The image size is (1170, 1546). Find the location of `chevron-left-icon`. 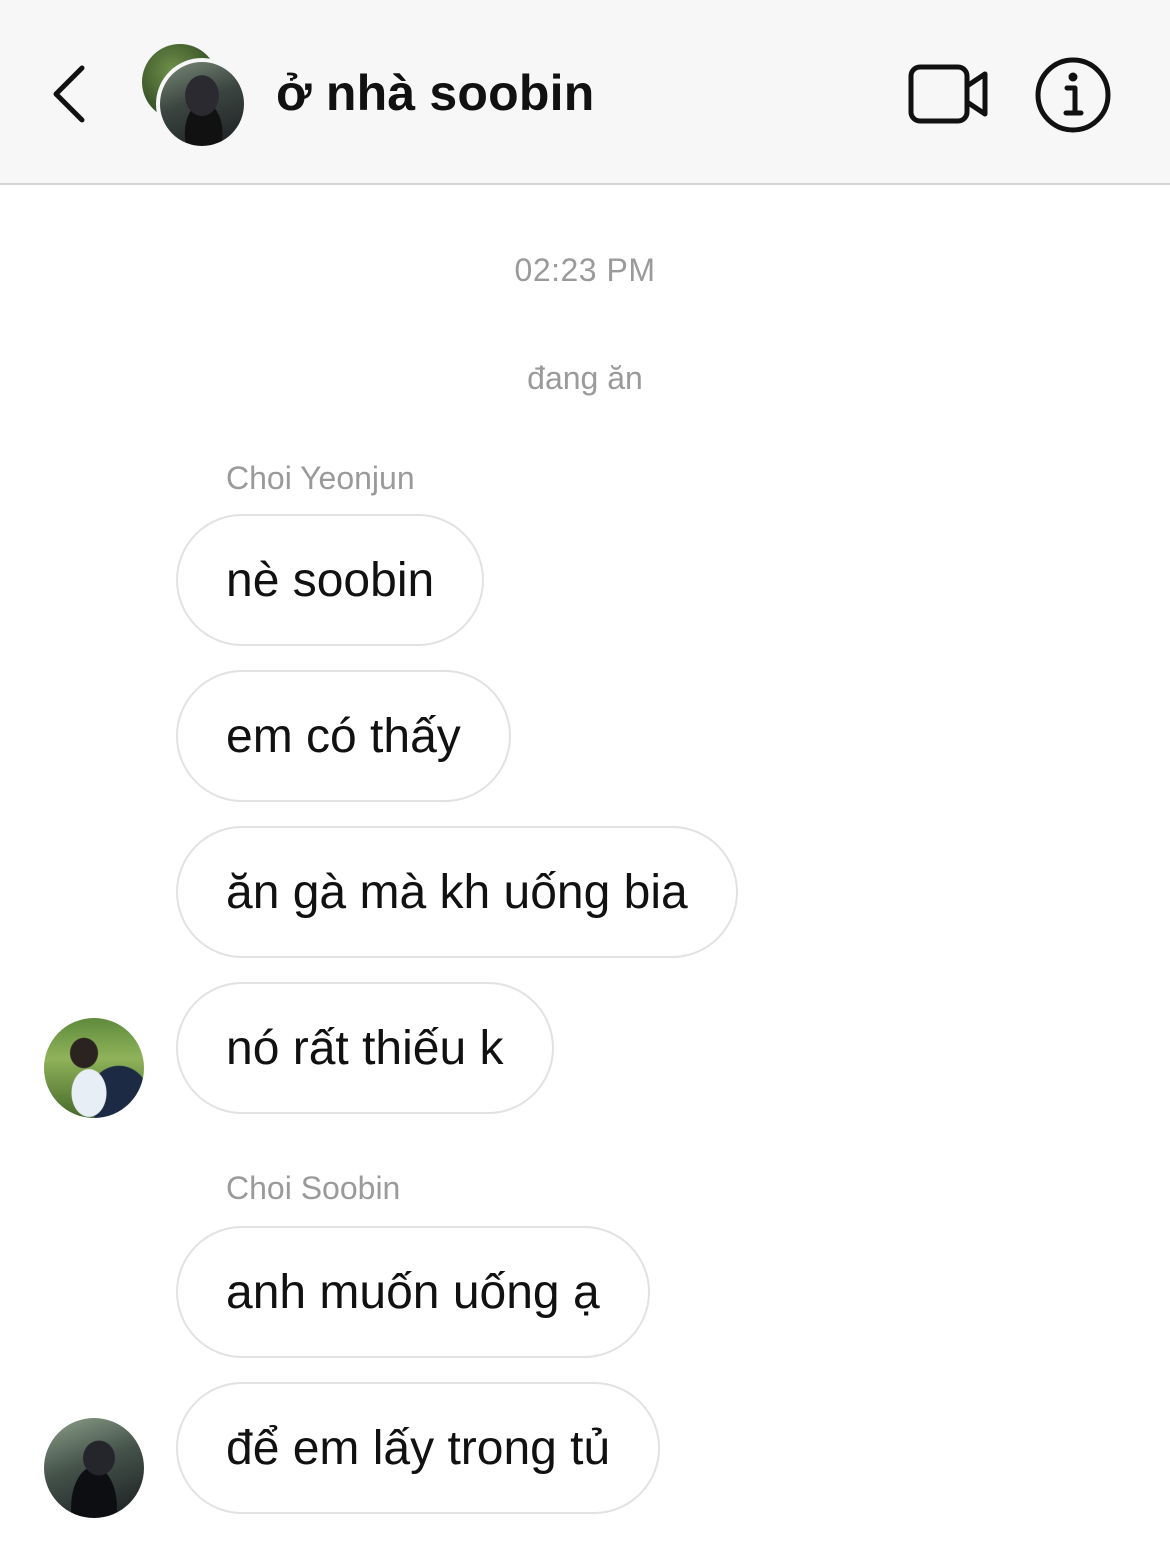

chevron-left-icon is located at coordinates (70, 94).